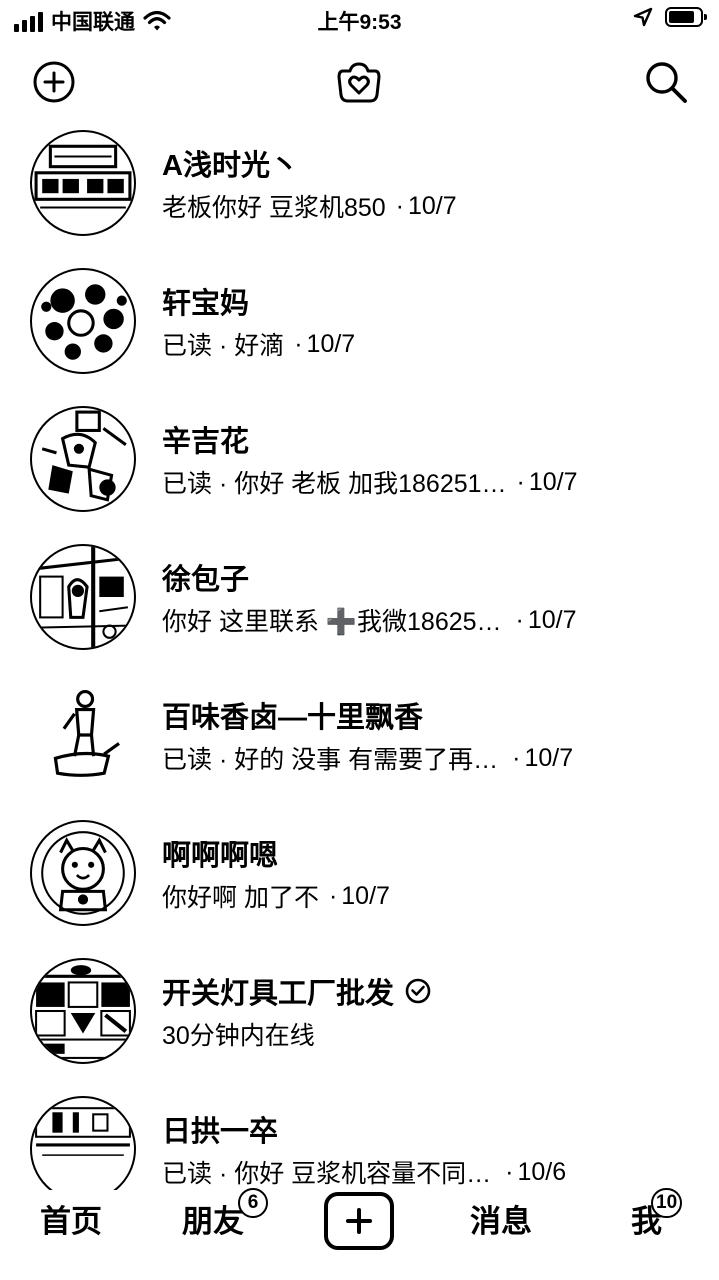  Describe the element at coordinates (359, 739) in the screenshot. I see `conversation-item: 百味香卤—十里飘香 已读 · 好的 没事 有需要了再… · 10/7` at that location.